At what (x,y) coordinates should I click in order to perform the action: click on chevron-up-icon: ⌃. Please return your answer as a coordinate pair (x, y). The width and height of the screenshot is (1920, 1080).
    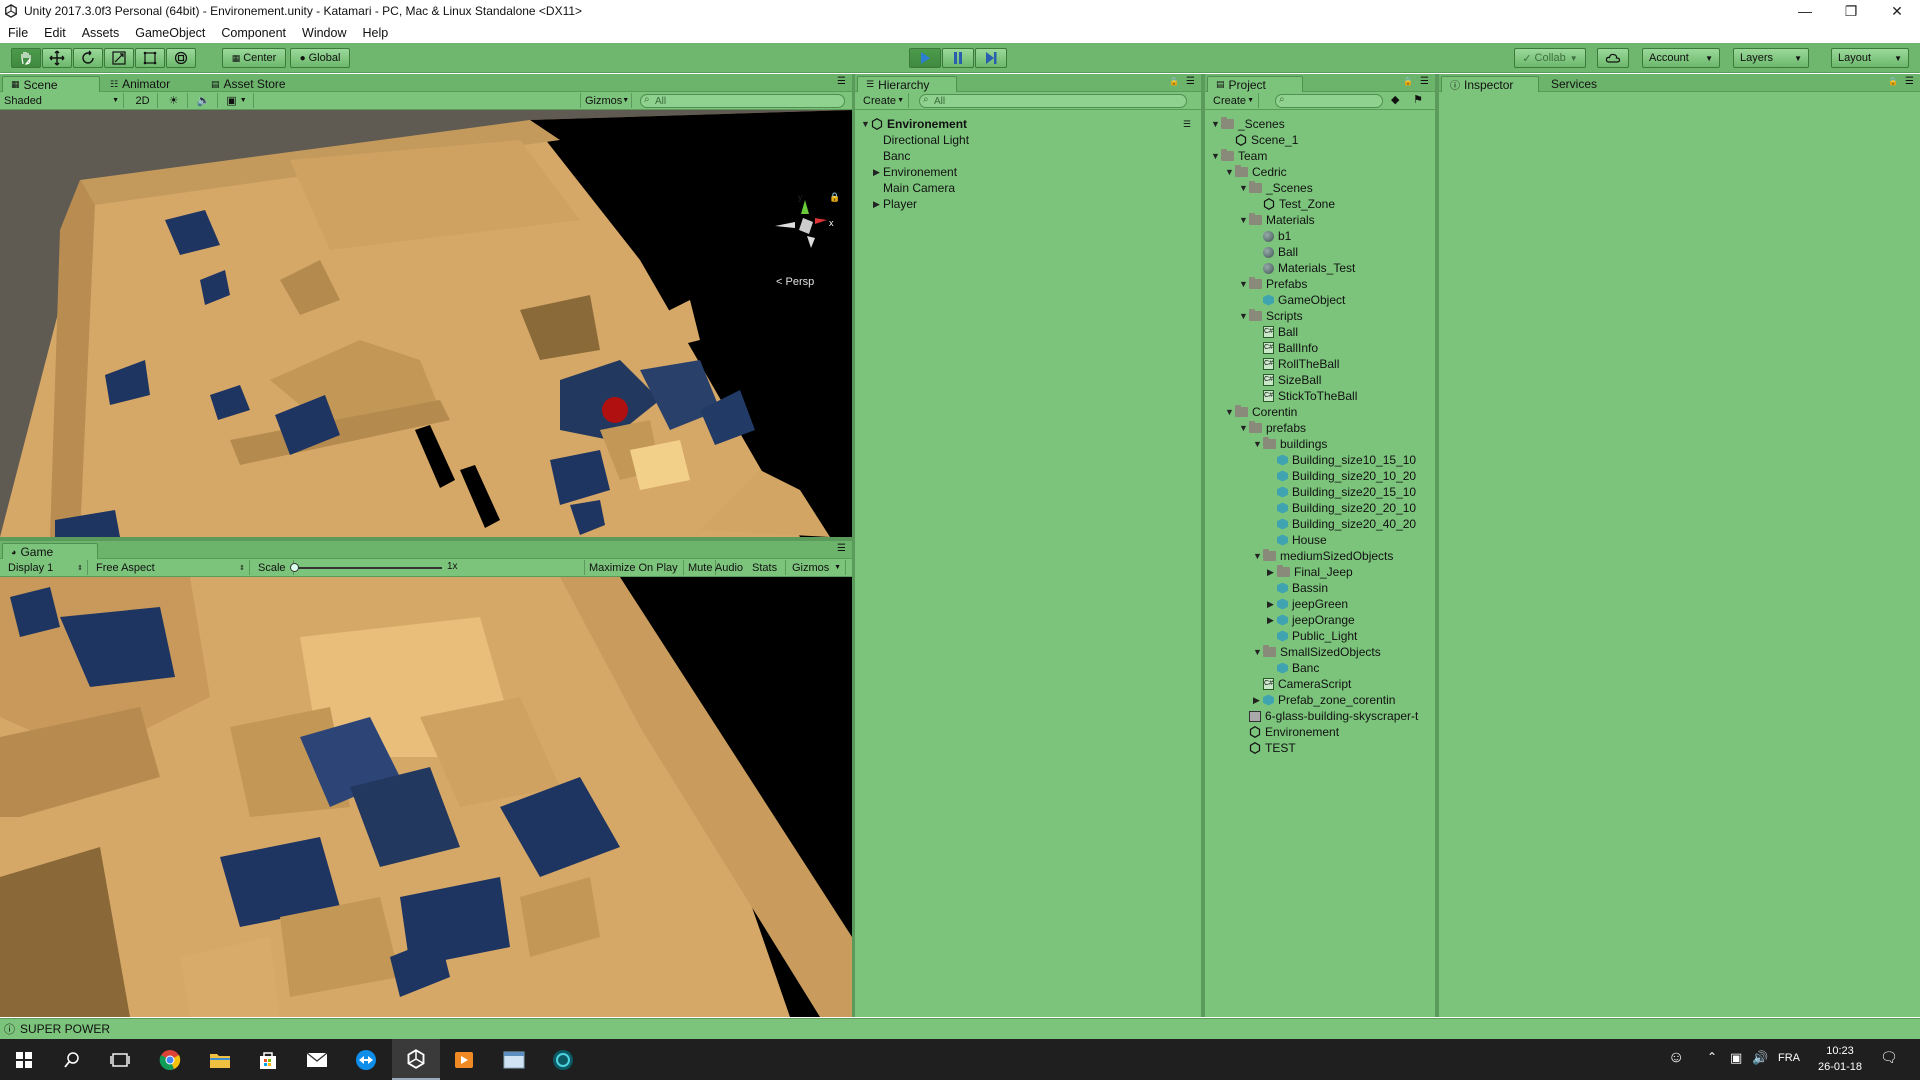
    Looking at the image, I should click on (1712, 1057).